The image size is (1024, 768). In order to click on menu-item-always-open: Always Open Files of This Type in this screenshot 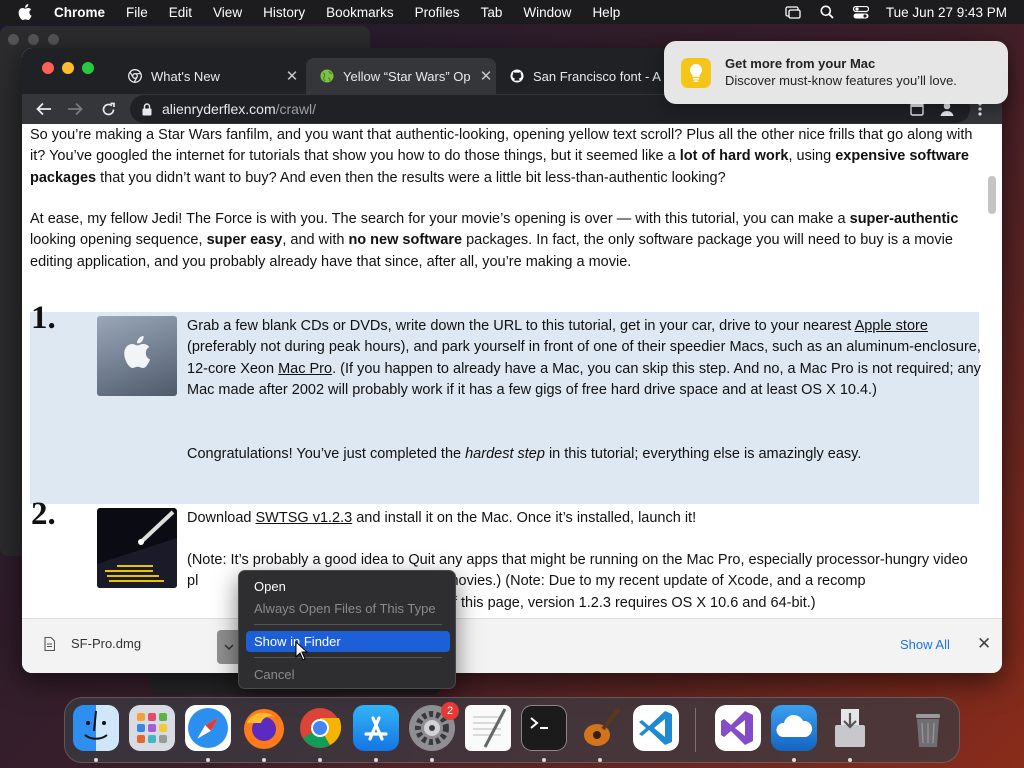, I will do `click(345, 608)`.